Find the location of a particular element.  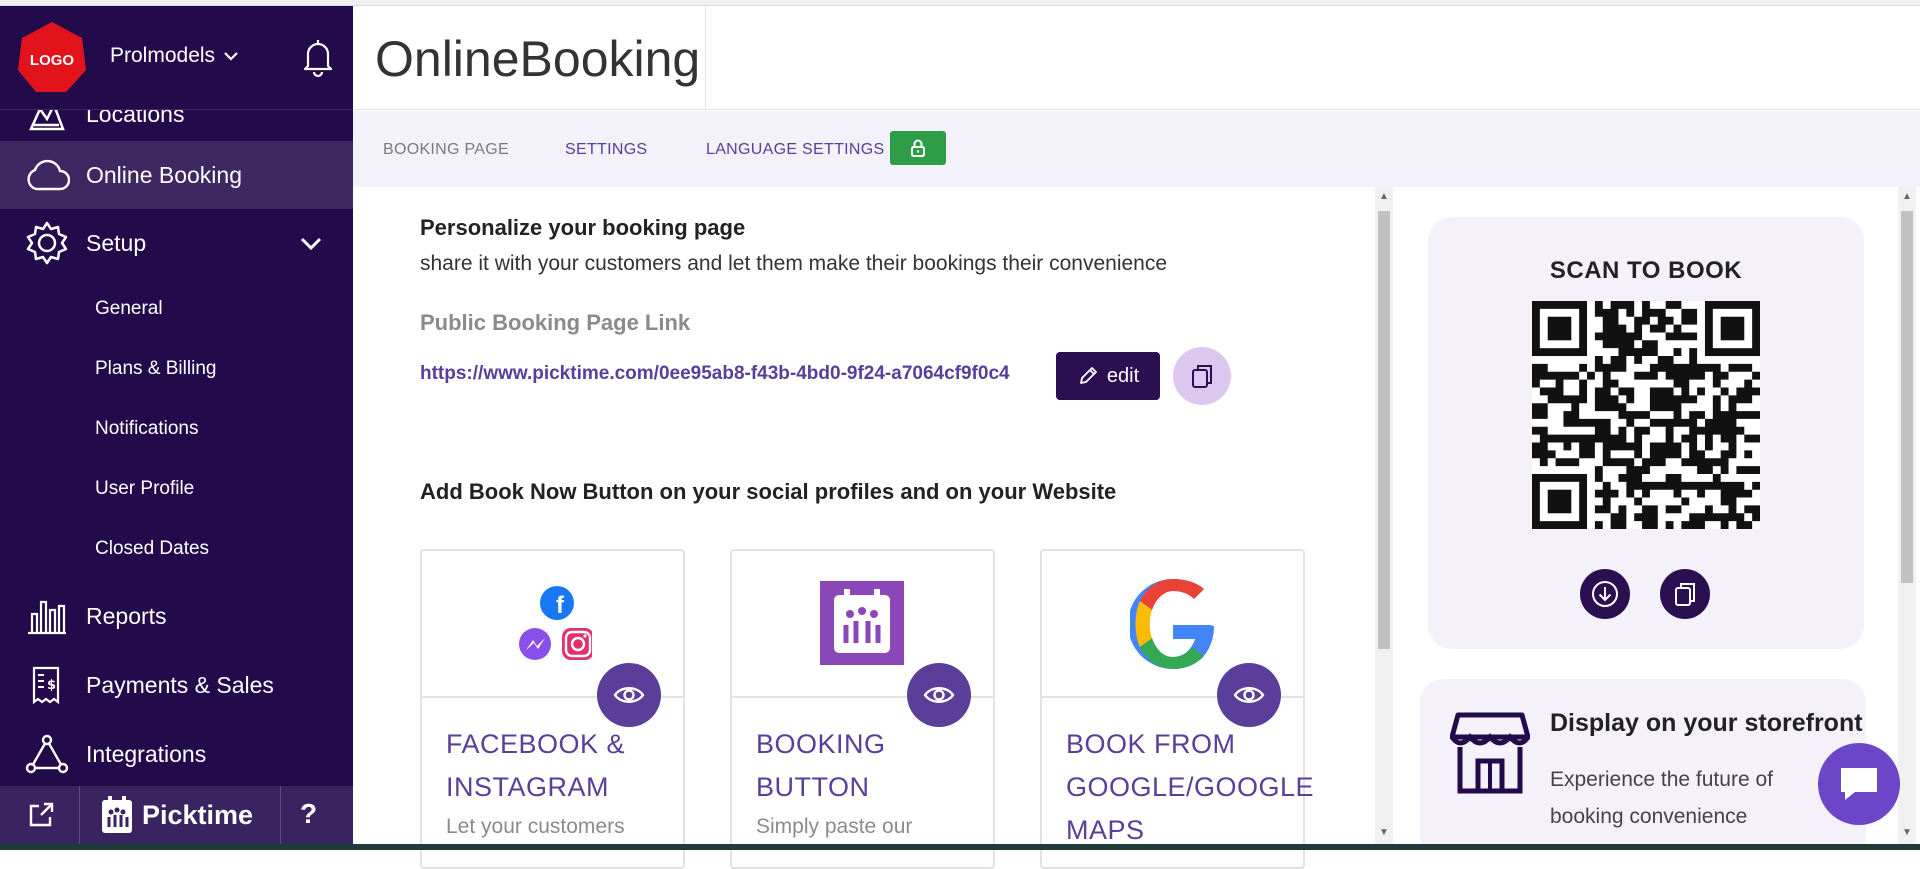

storefront-title: Display on your storefront is located at coordinates (1706, 723).